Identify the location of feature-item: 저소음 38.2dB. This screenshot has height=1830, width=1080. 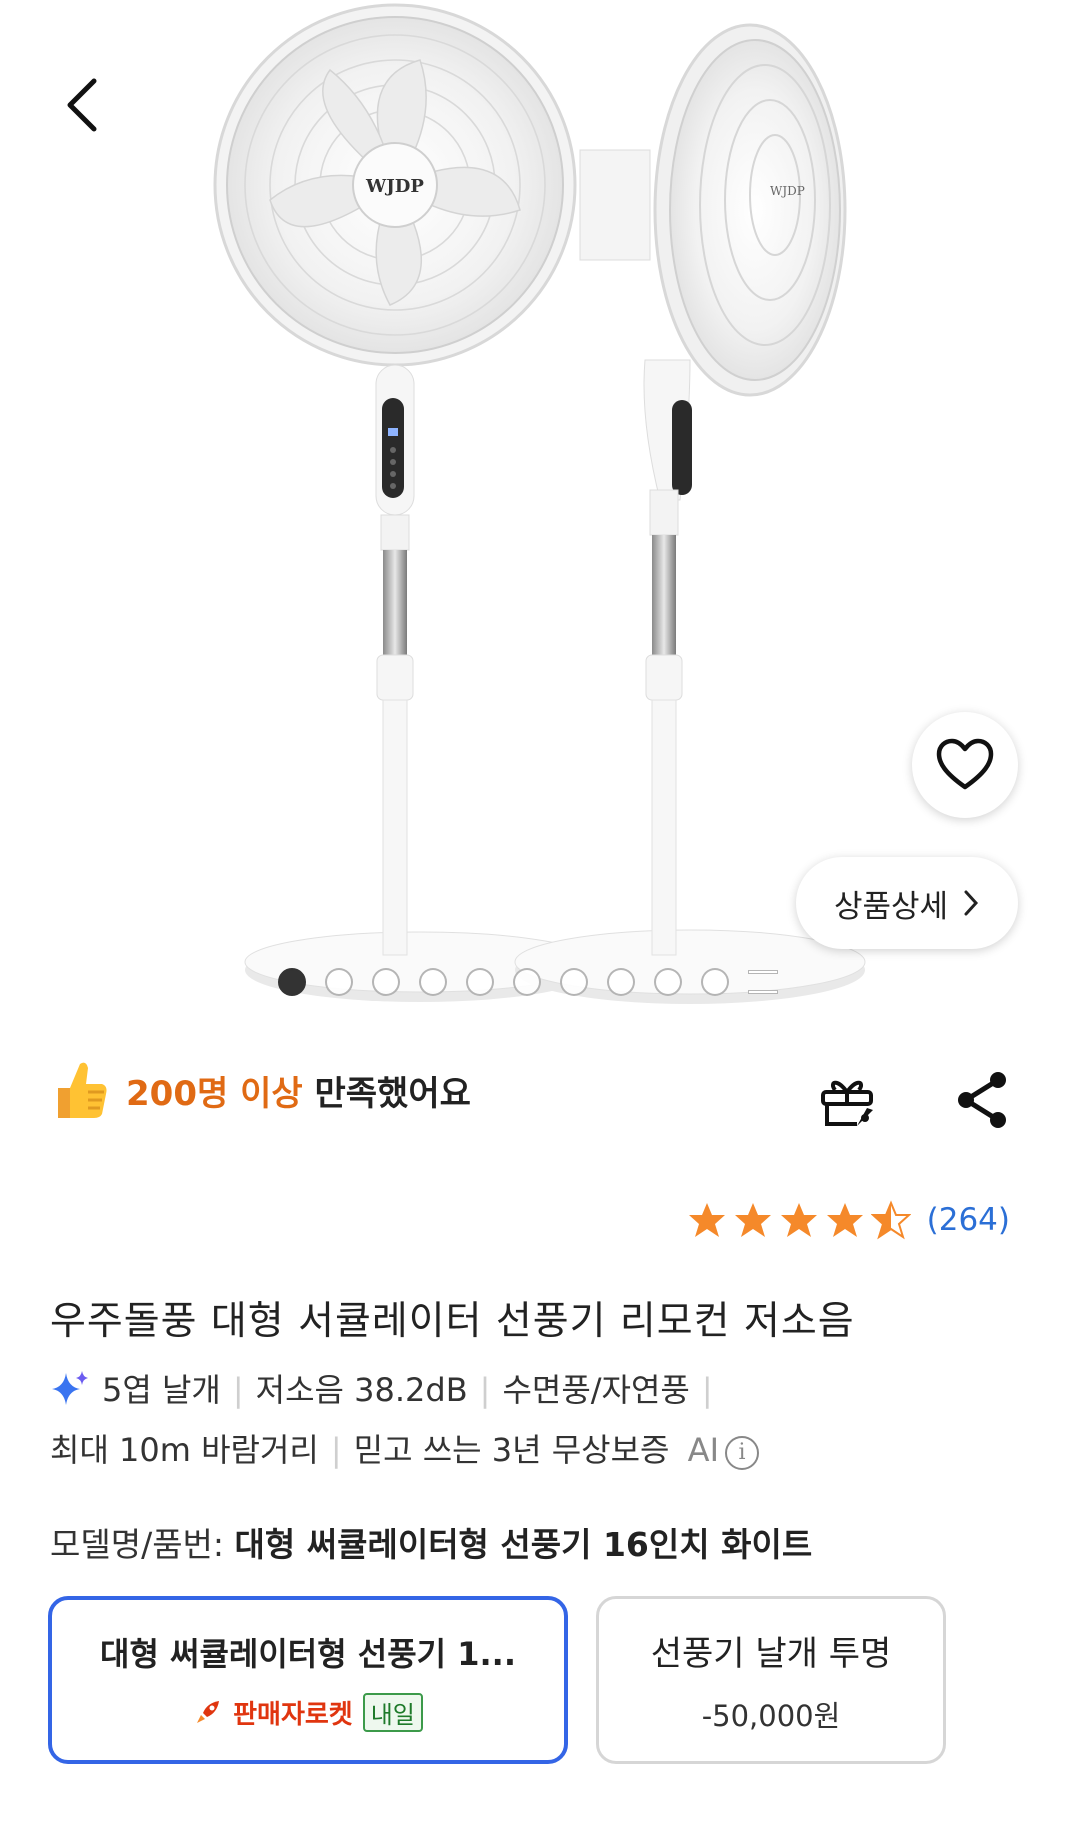
(361, 1390).